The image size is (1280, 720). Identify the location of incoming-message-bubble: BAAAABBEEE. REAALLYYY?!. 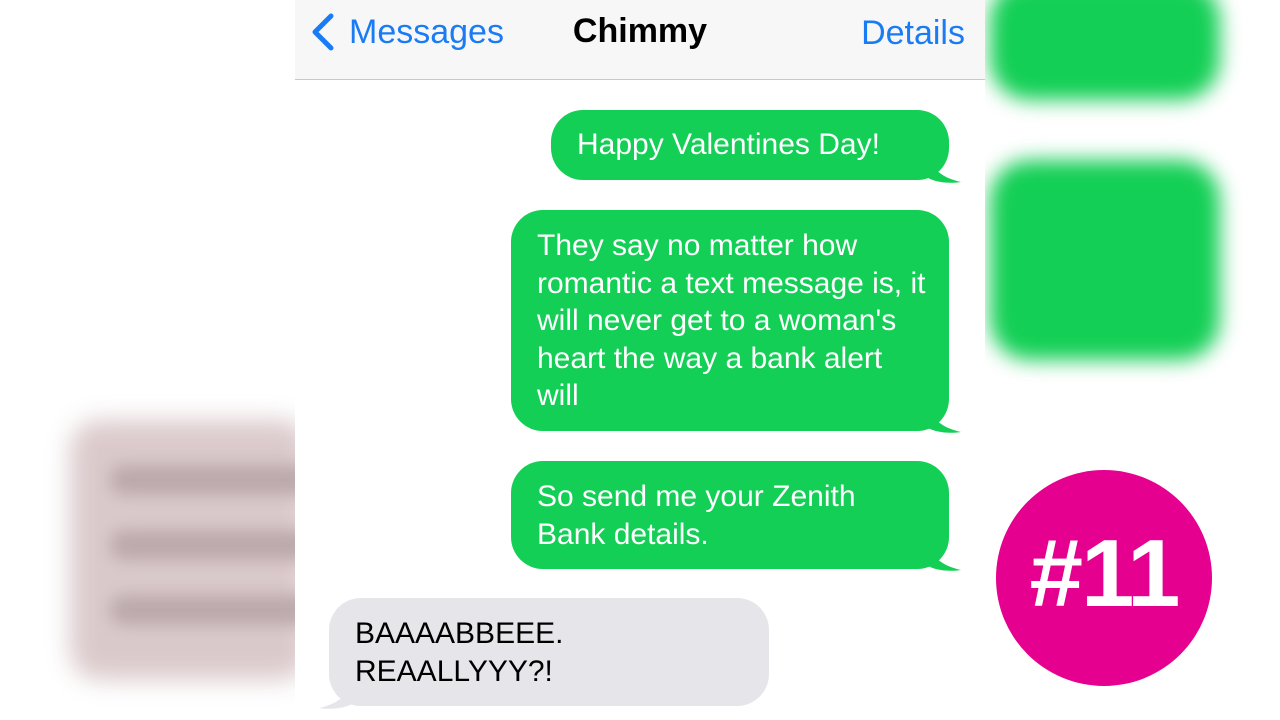
(549, 652).